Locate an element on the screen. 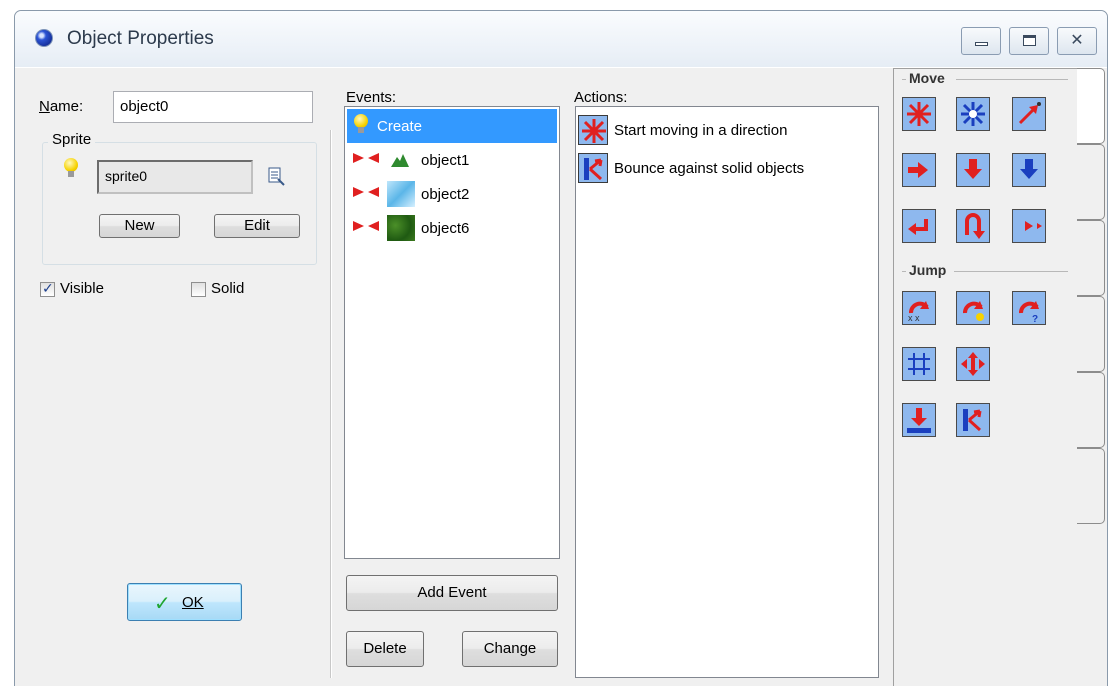  event-collision-object2: object2 is located at coordinates (408, 194).